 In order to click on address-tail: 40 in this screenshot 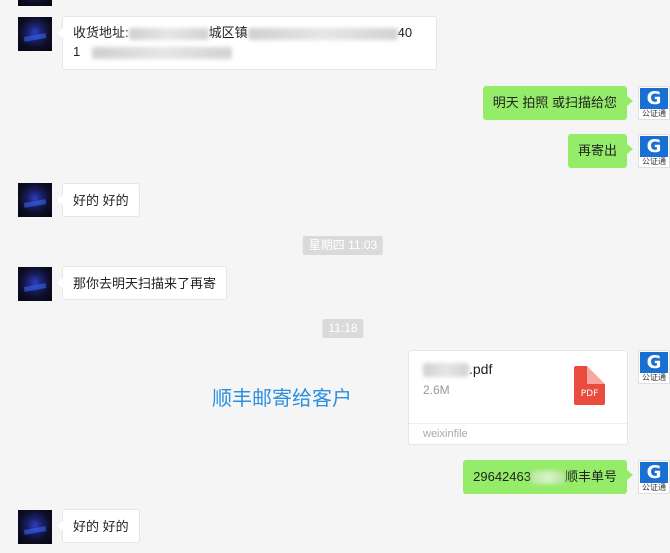, I will do `click(405, 32)`.